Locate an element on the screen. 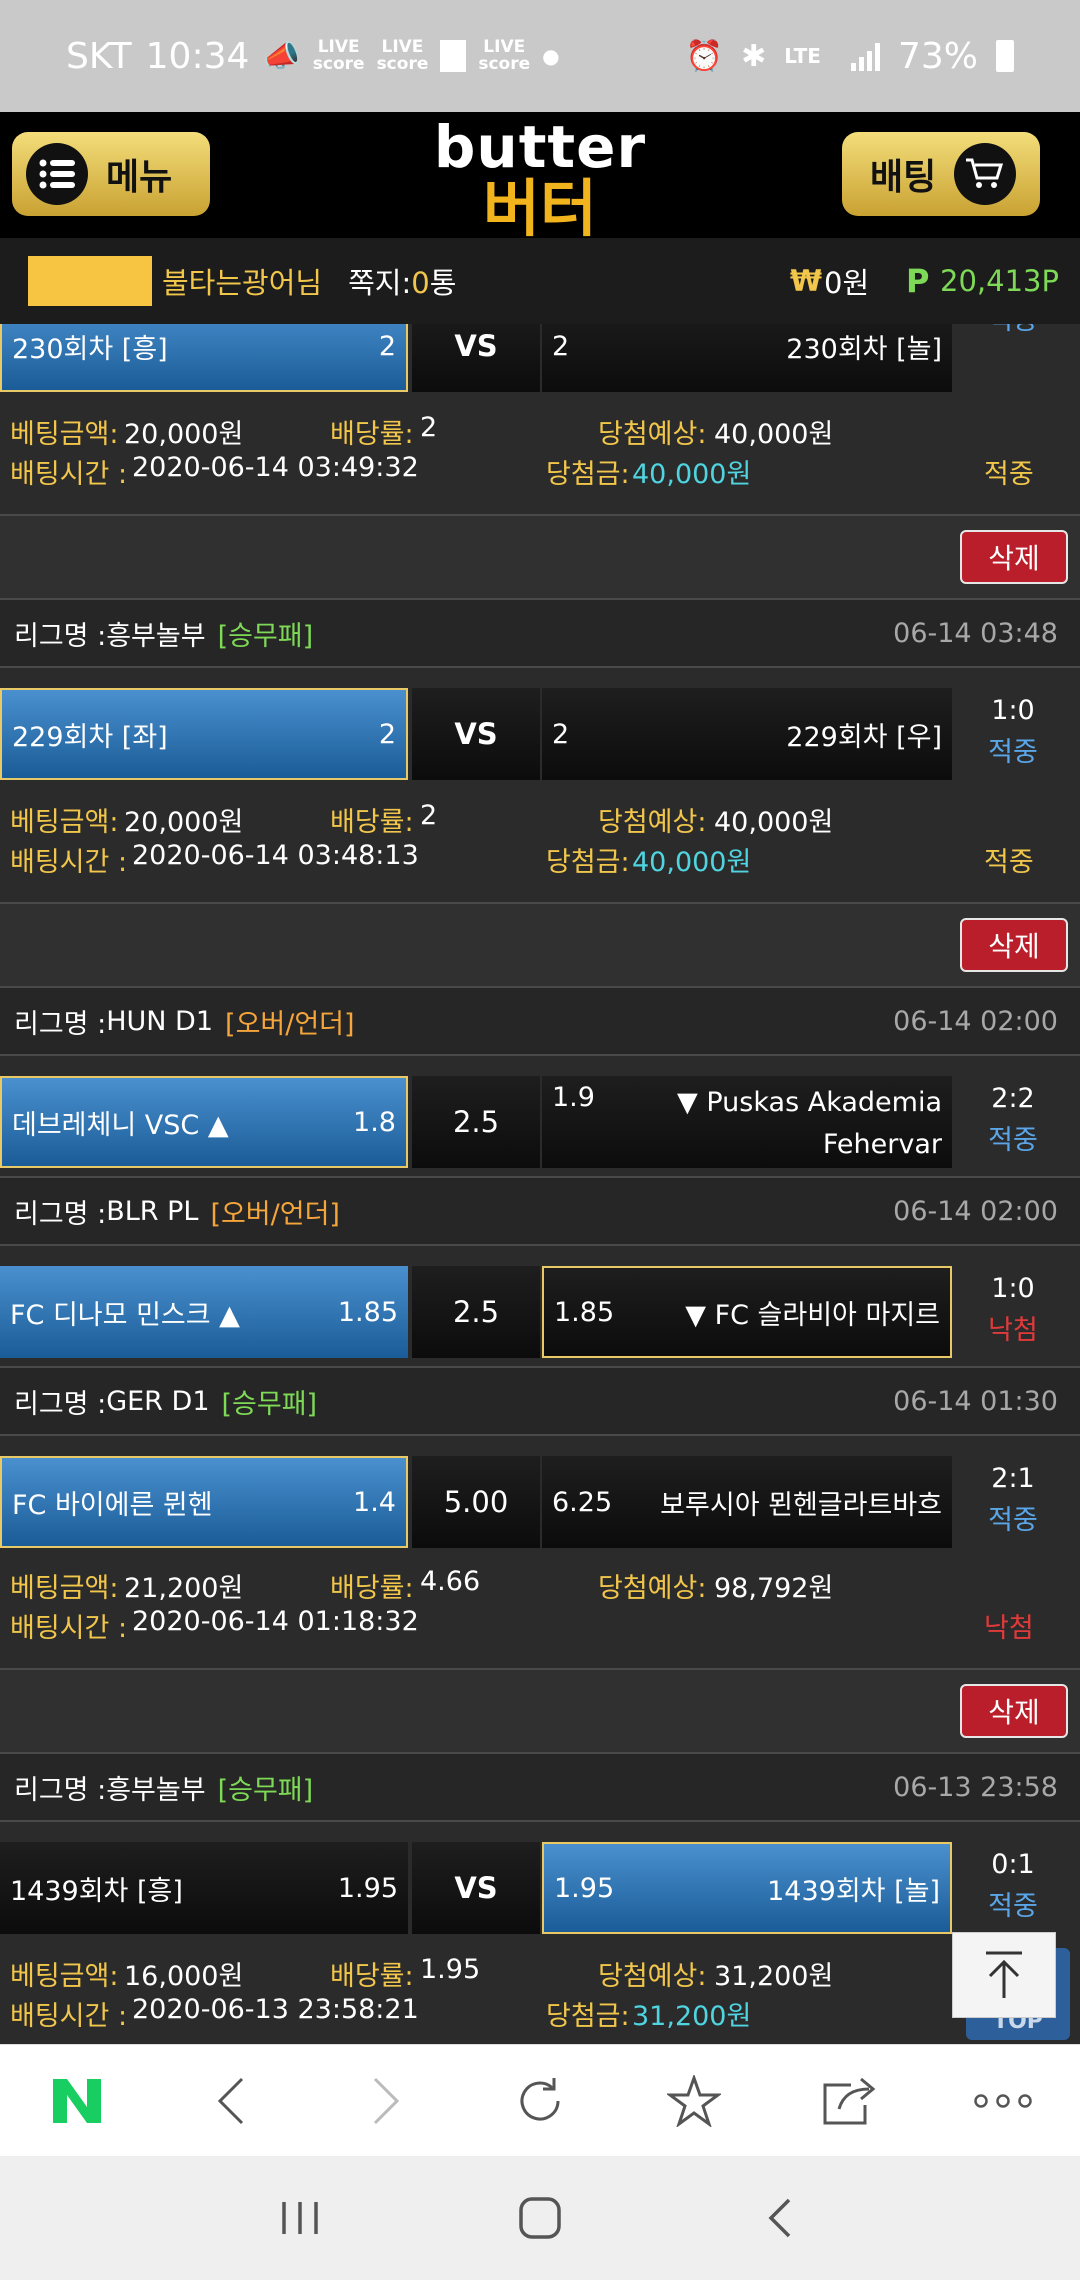 This screenshot has height=2280, width=1080. away-pick: 6.25 보루시아 묀헨글라트바흐 is located at coordinates (747, 1502).